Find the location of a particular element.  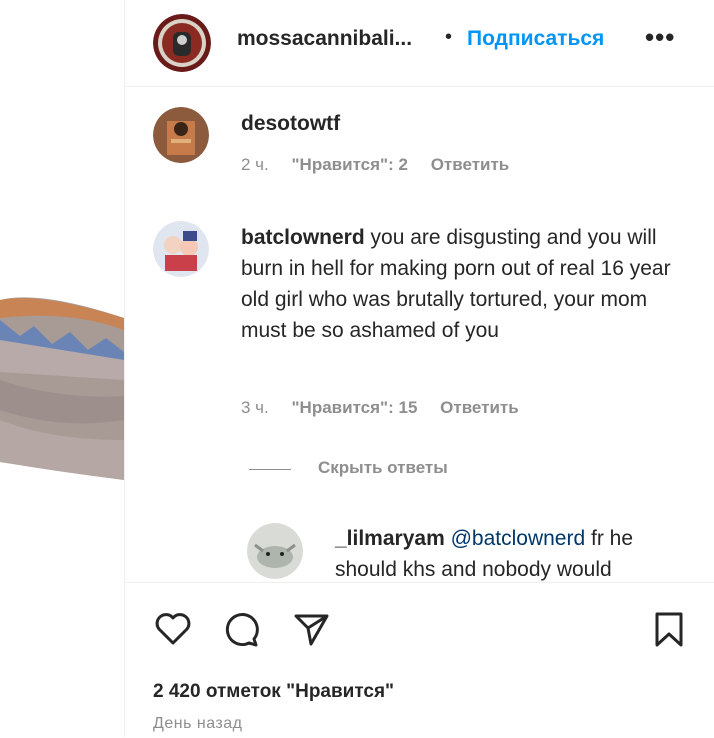

comment-meta: 3 ч. "Нравится": 15 Ответить is located at coordinates (389, 408).